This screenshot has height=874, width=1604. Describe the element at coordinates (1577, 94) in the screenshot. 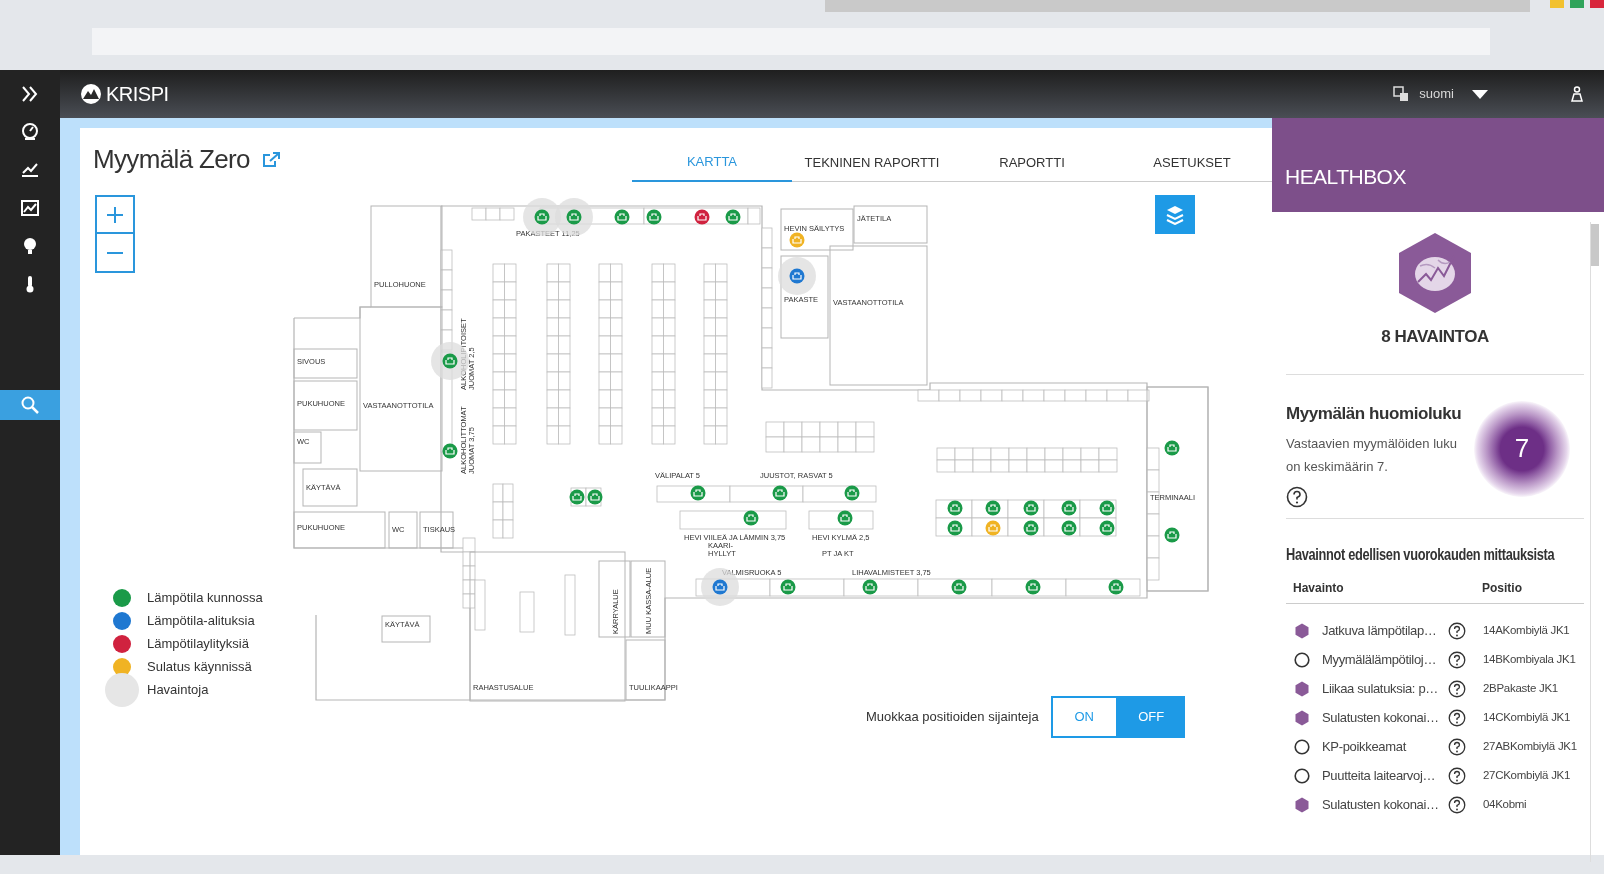

I see `user-icon` at that location.